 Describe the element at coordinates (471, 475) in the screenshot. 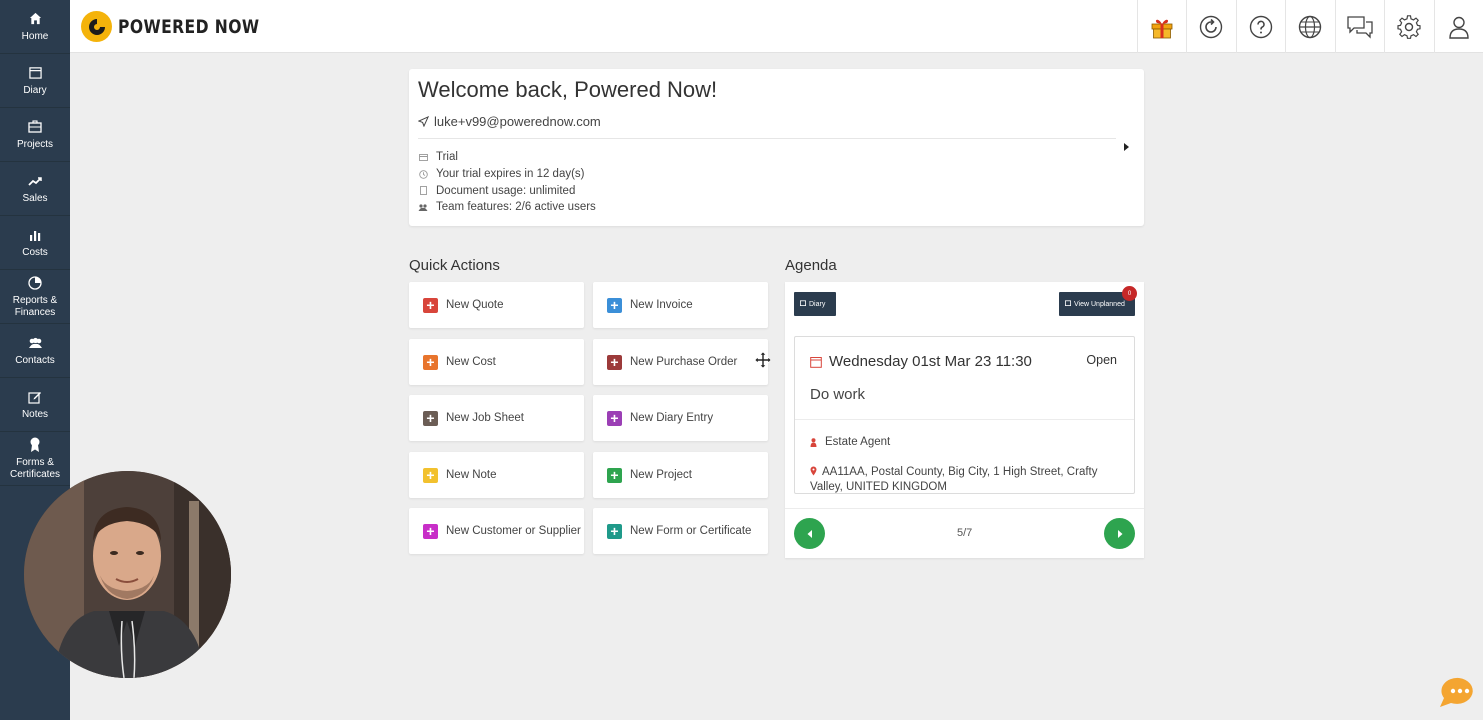

I see `quick-action-label: New Note` at that location.